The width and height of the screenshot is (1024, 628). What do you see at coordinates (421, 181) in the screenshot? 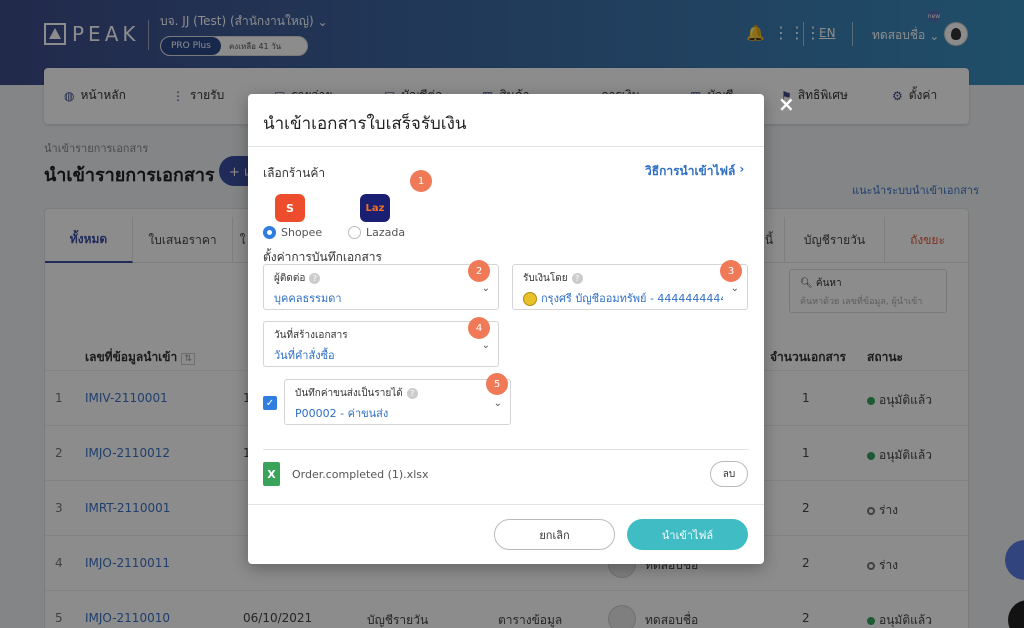
I see `step-badge-1: 1` at bounding box center [421, 181].